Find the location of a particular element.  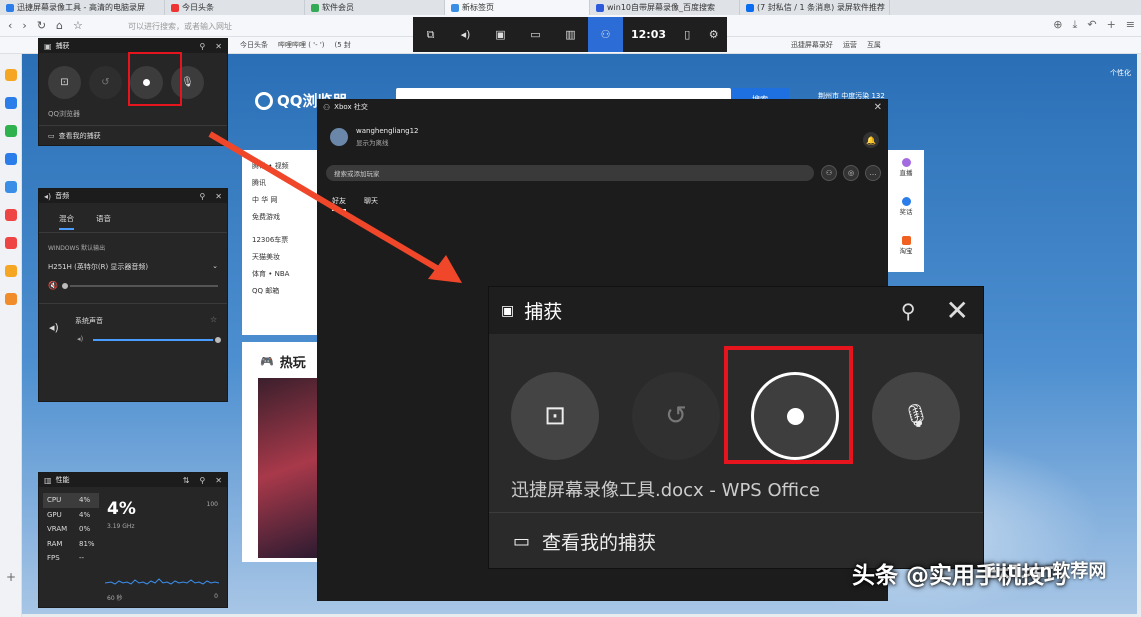

highlight-box-big is located at coordinates (788, 405).